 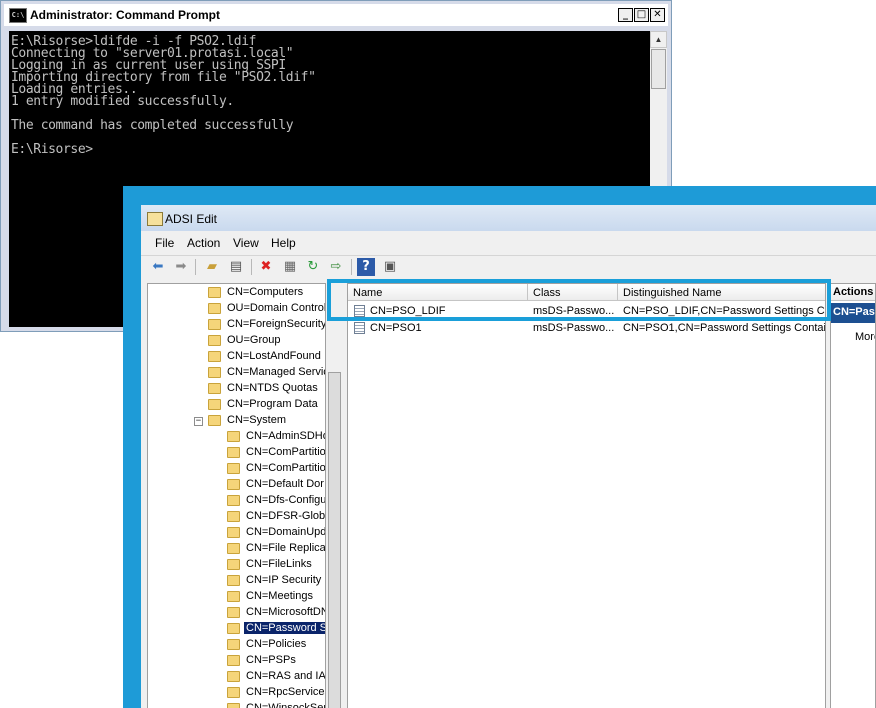 I want to click on tree-item-label: CN=LostAndFound, so click(x=274, y=356).